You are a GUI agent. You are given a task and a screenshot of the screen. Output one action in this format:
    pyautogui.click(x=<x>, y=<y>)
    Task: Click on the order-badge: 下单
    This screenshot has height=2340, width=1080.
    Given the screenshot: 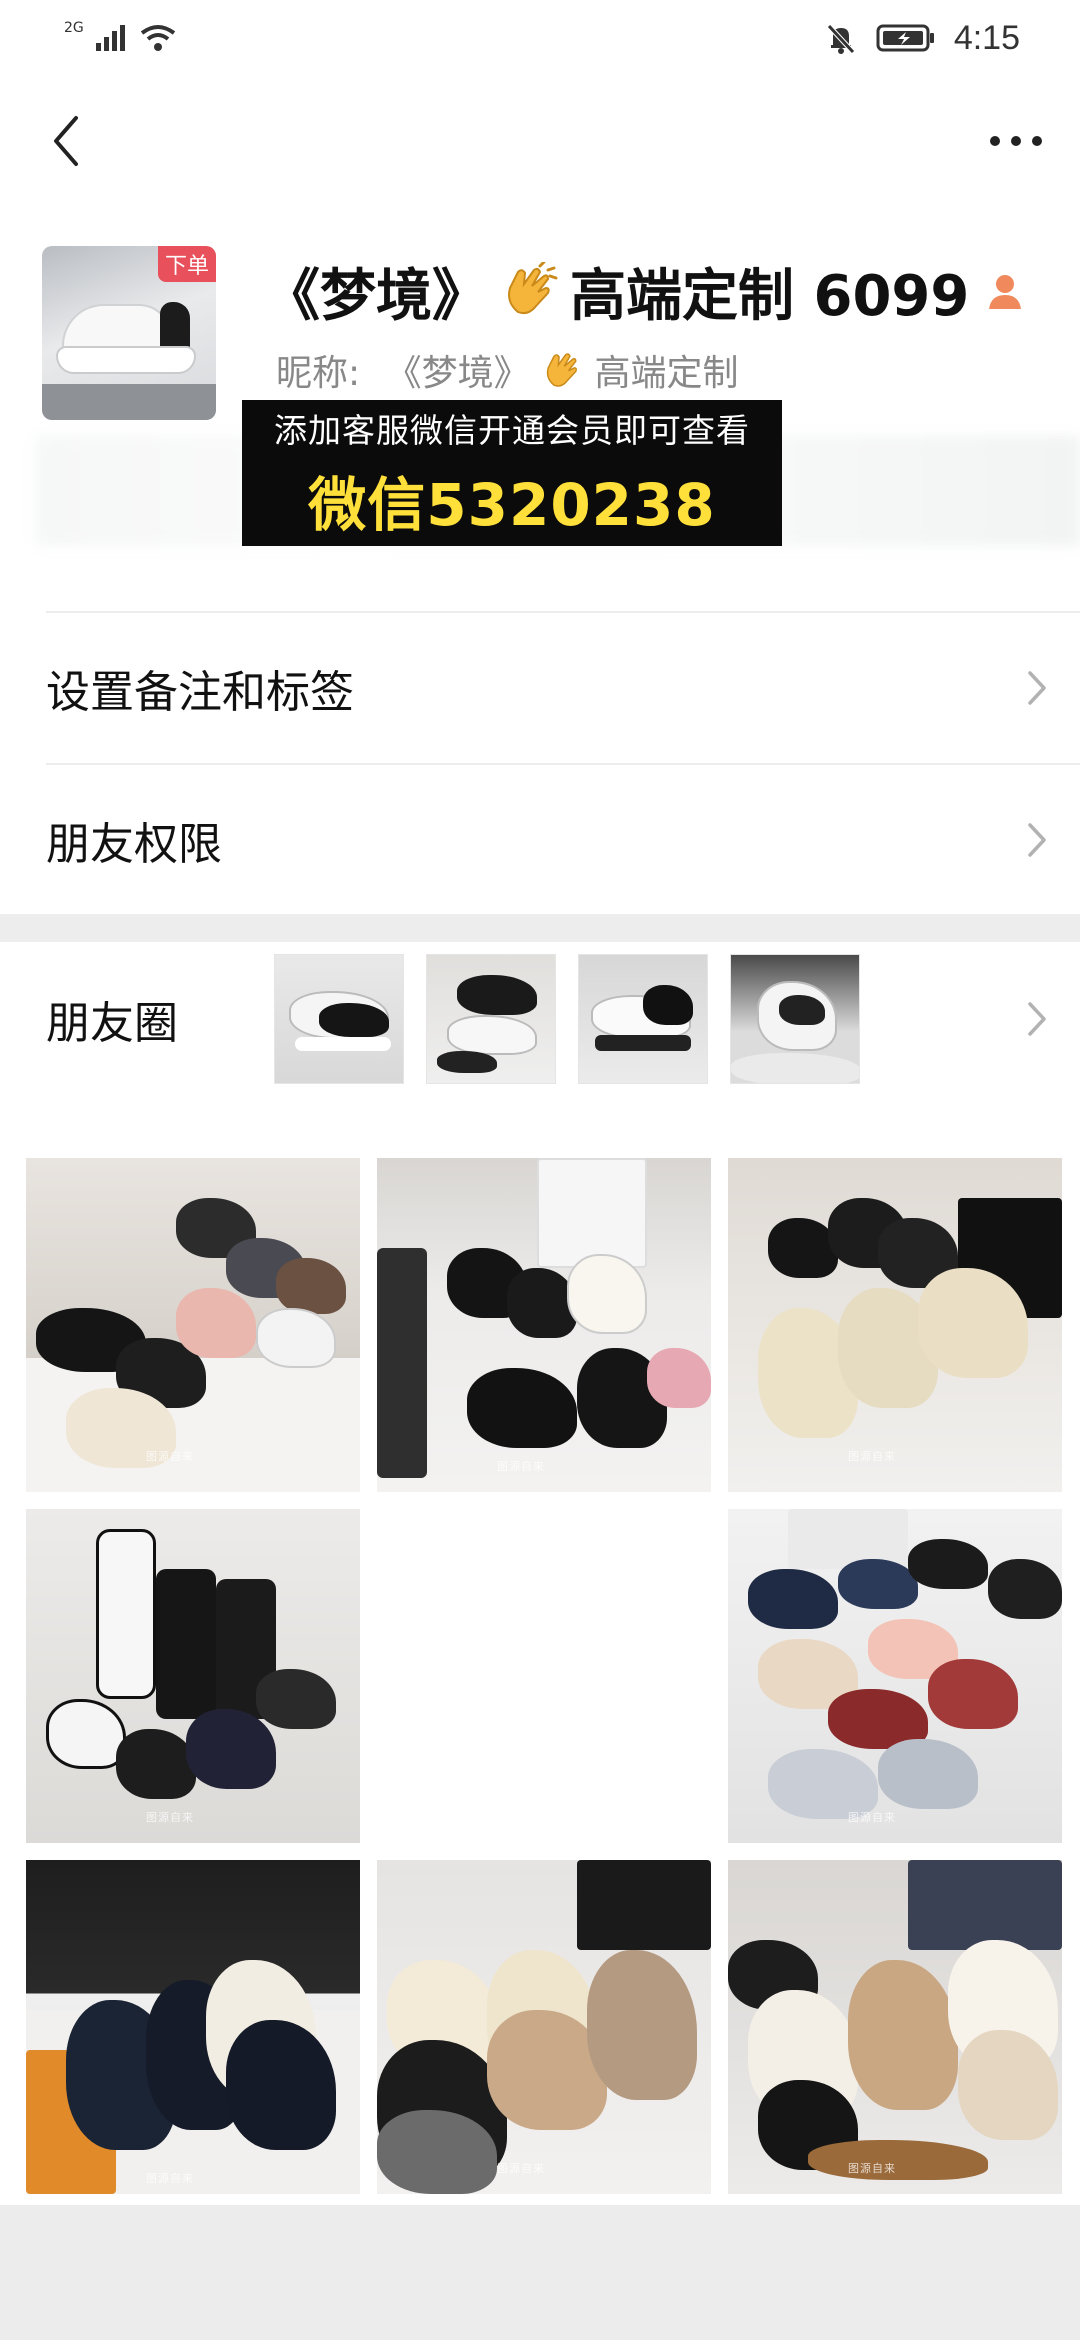 What is the action you would take?
    pyautogui.click(x=187, y=264)
    